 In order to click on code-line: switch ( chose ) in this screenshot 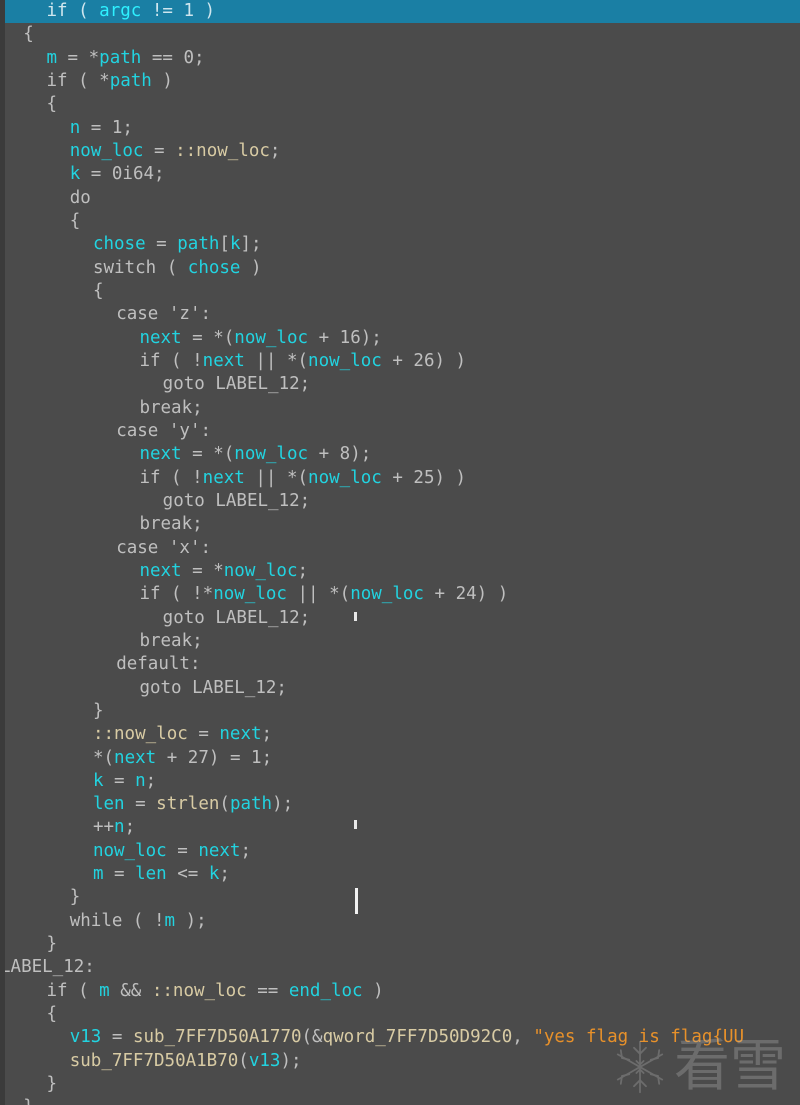, I will do `click(400, 268)`.